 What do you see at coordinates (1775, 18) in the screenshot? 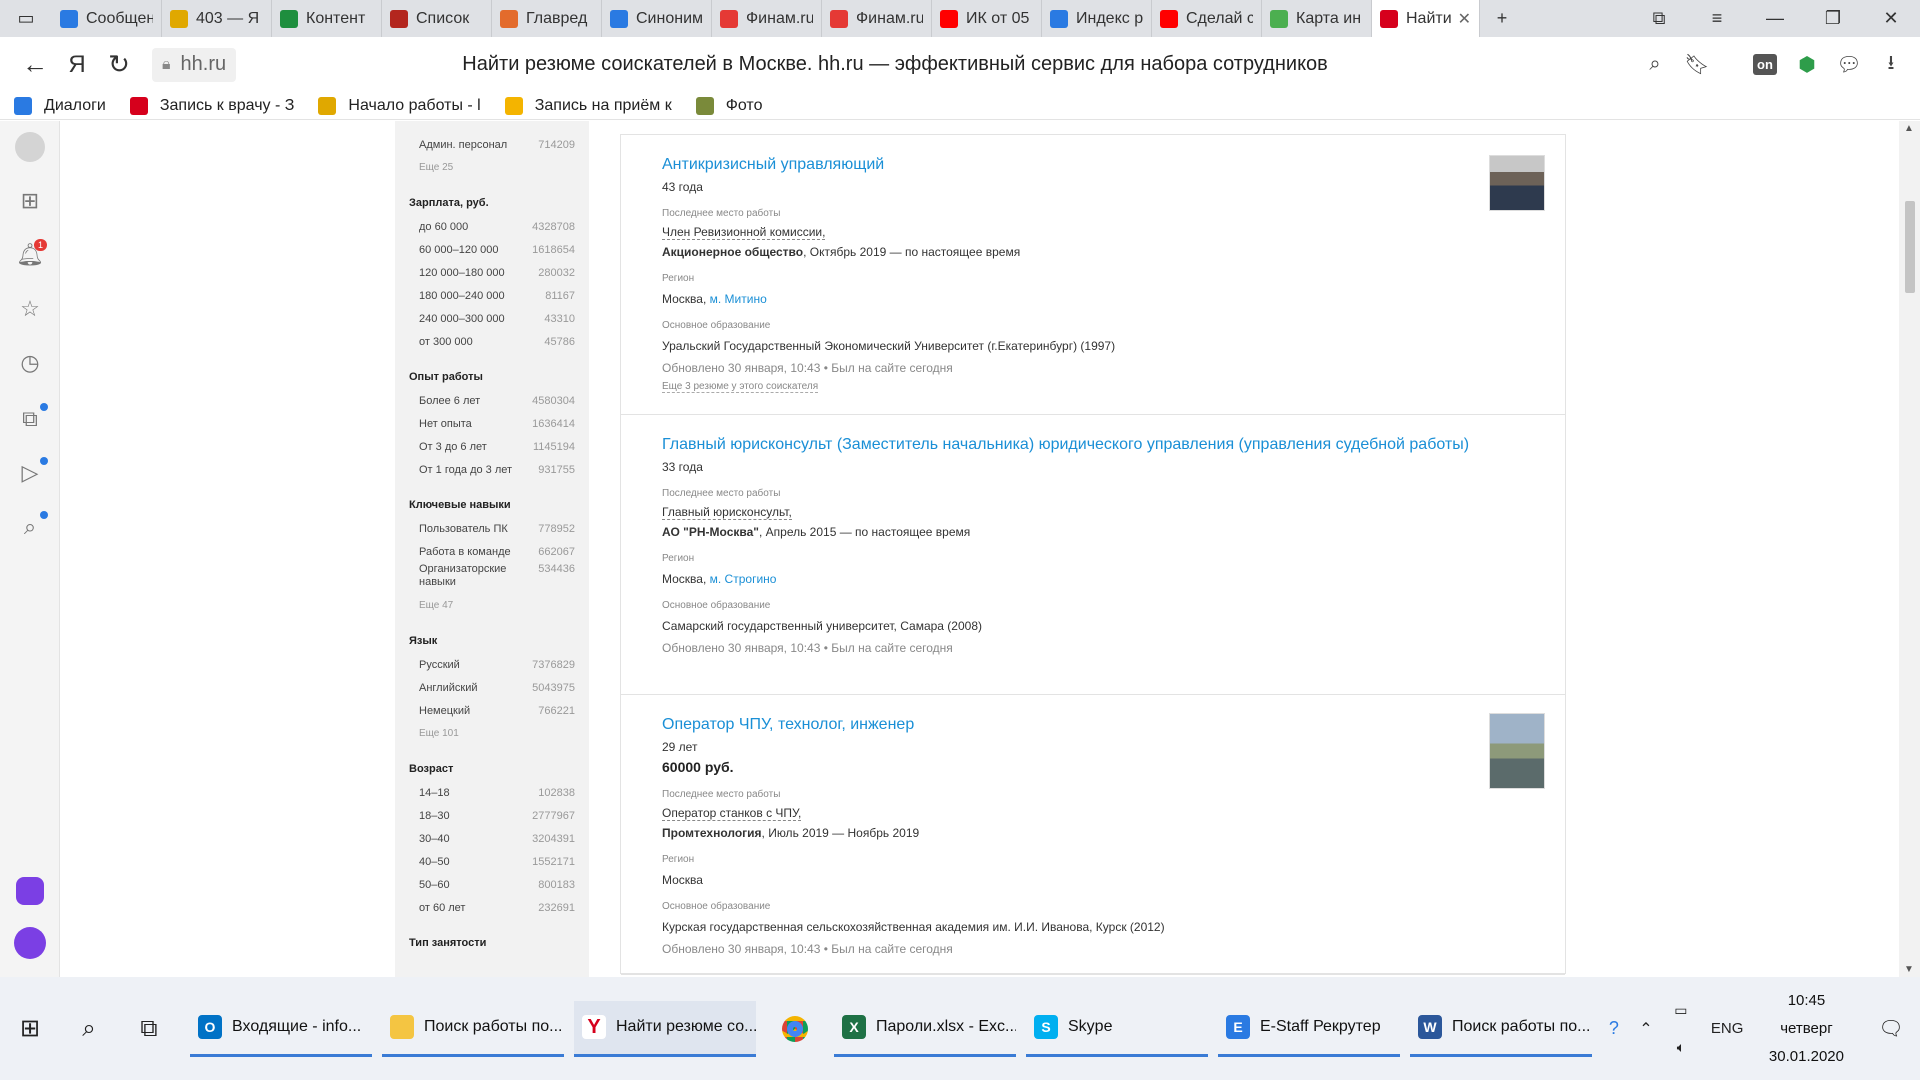
I see `minimize-button: —` at bounding box center [1775, 18].